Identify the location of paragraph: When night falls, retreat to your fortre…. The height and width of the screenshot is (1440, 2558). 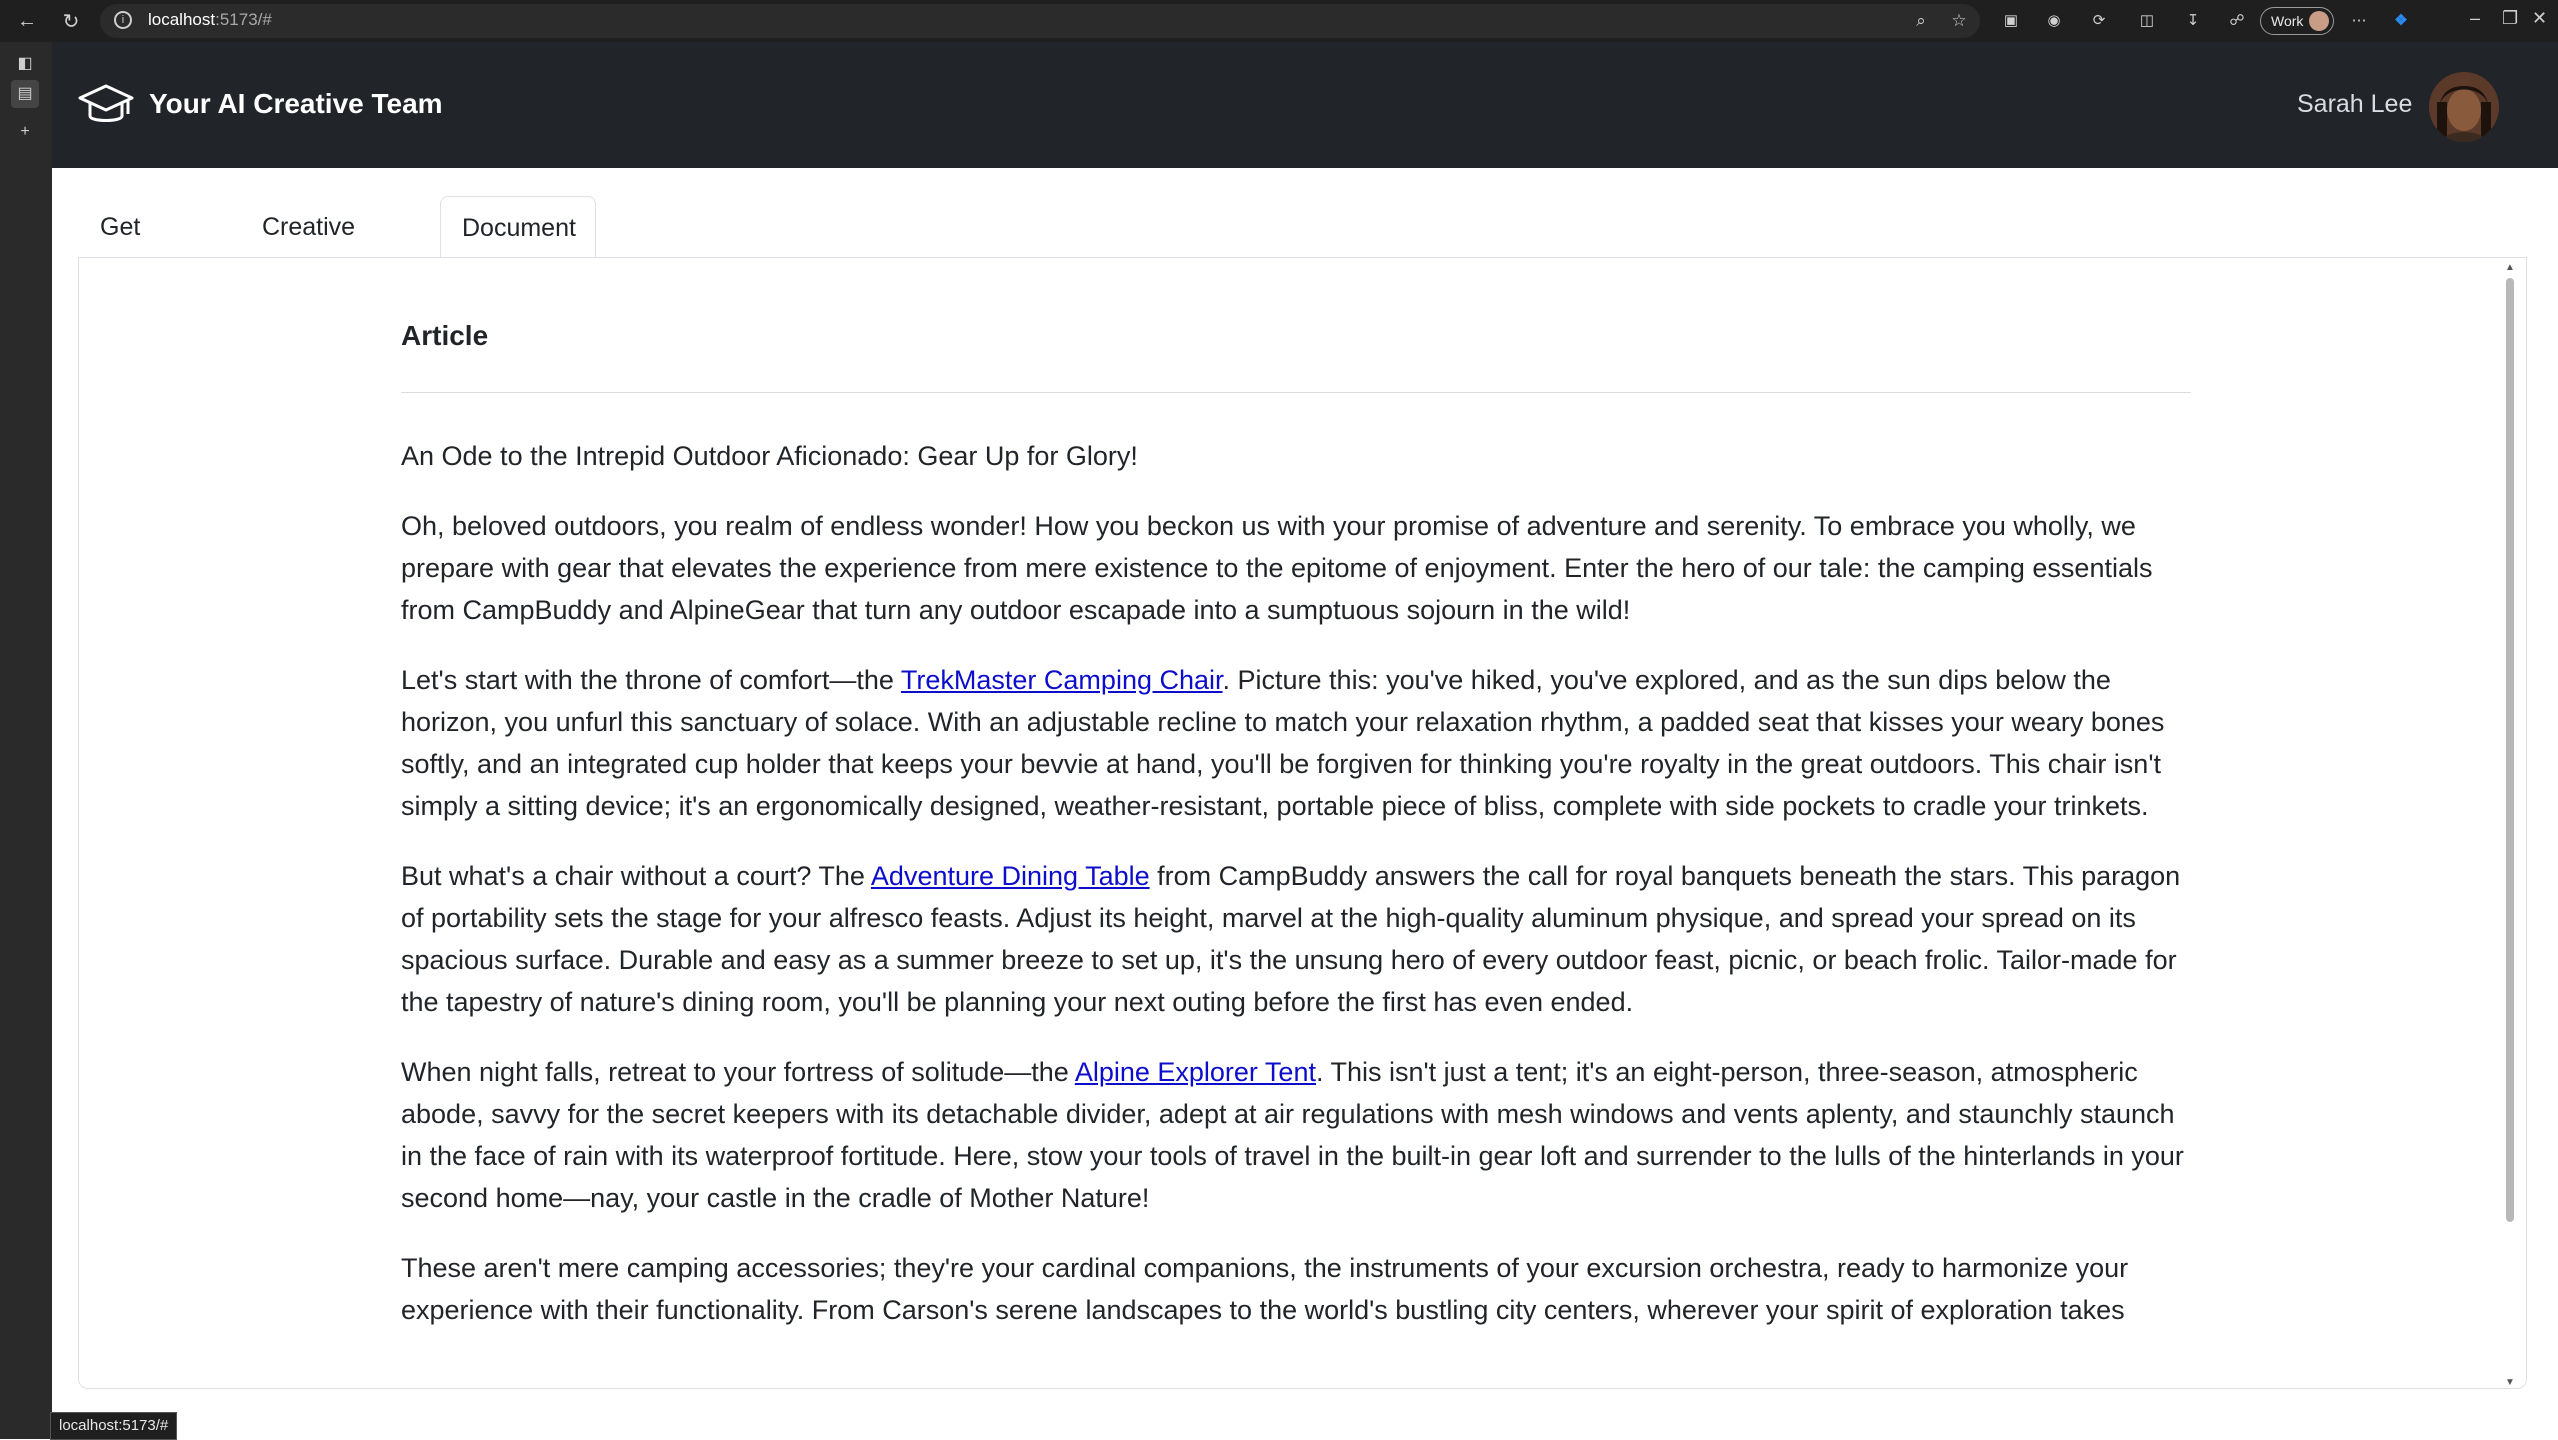
(1292, 1135).